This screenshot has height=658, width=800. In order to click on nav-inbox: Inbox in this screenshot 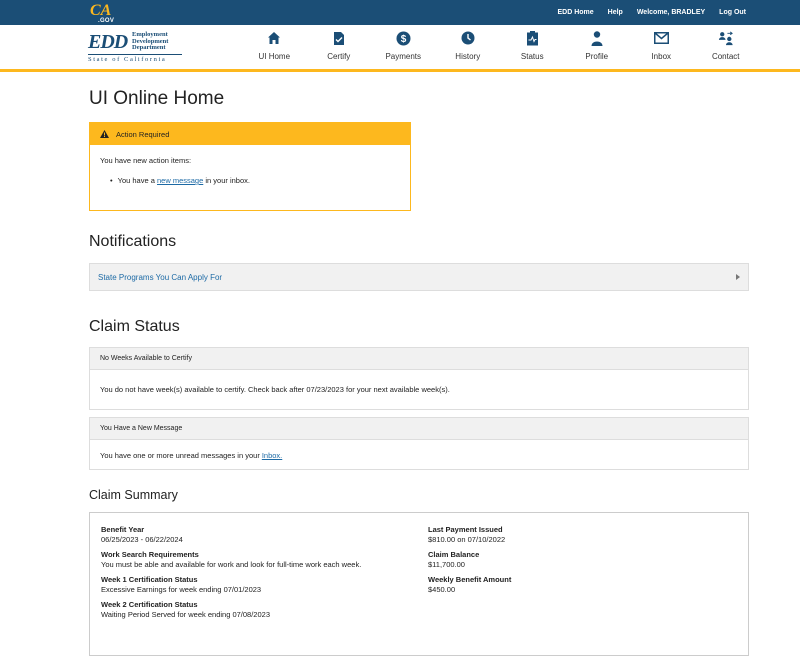, I will do `click(661, 45)`.